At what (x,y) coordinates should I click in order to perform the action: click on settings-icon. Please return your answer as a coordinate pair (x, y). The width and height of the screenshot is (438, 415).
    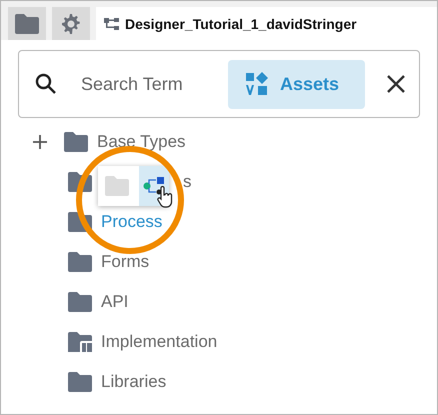
    Looking at the image, I should click on (71, 23).